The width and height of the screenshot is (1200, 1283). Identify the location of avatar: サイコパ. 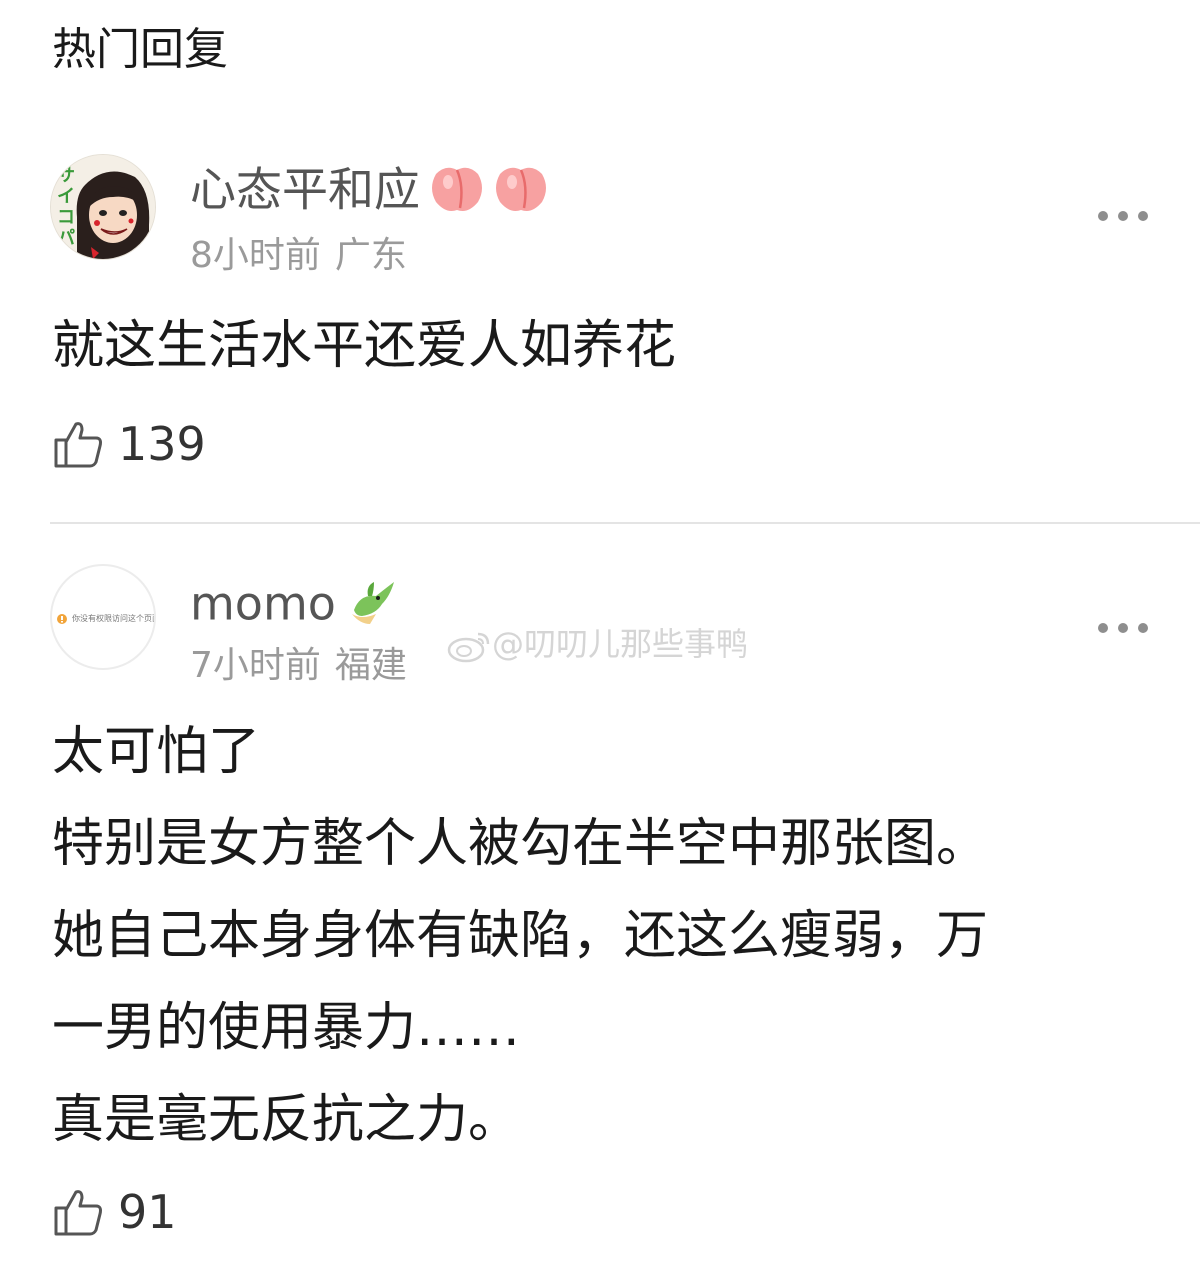
(103, 207).